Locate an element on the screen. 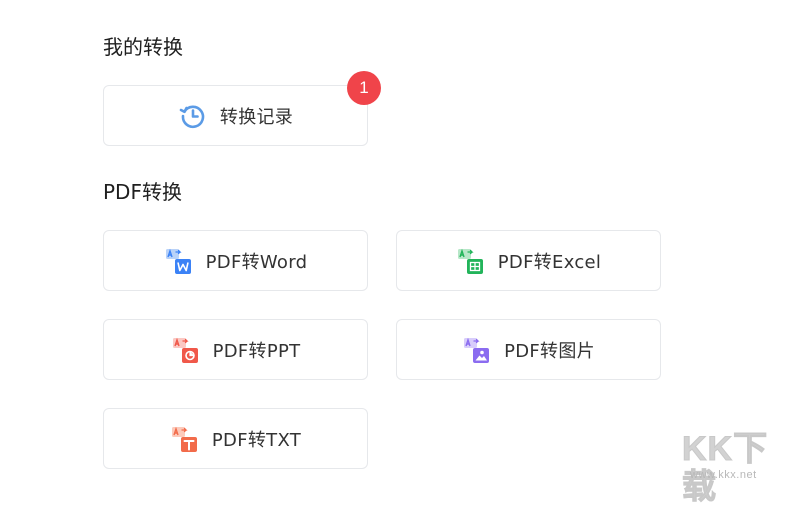 The image size is (800, 506). pdf-to-txt-button: PDF转TXT is located at coordinates (235, 438).